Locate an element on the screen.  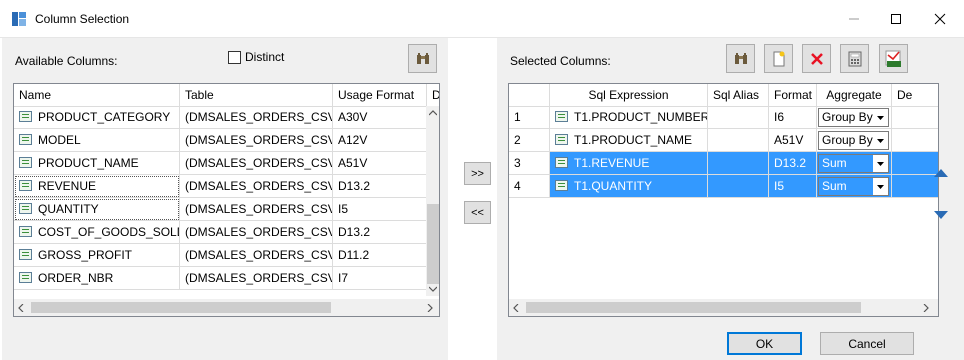
available-column-row: PRODUCT_CATEGORY (DMSALES_ORDERS_CSV) A30V is located at coordinates (220, 117).